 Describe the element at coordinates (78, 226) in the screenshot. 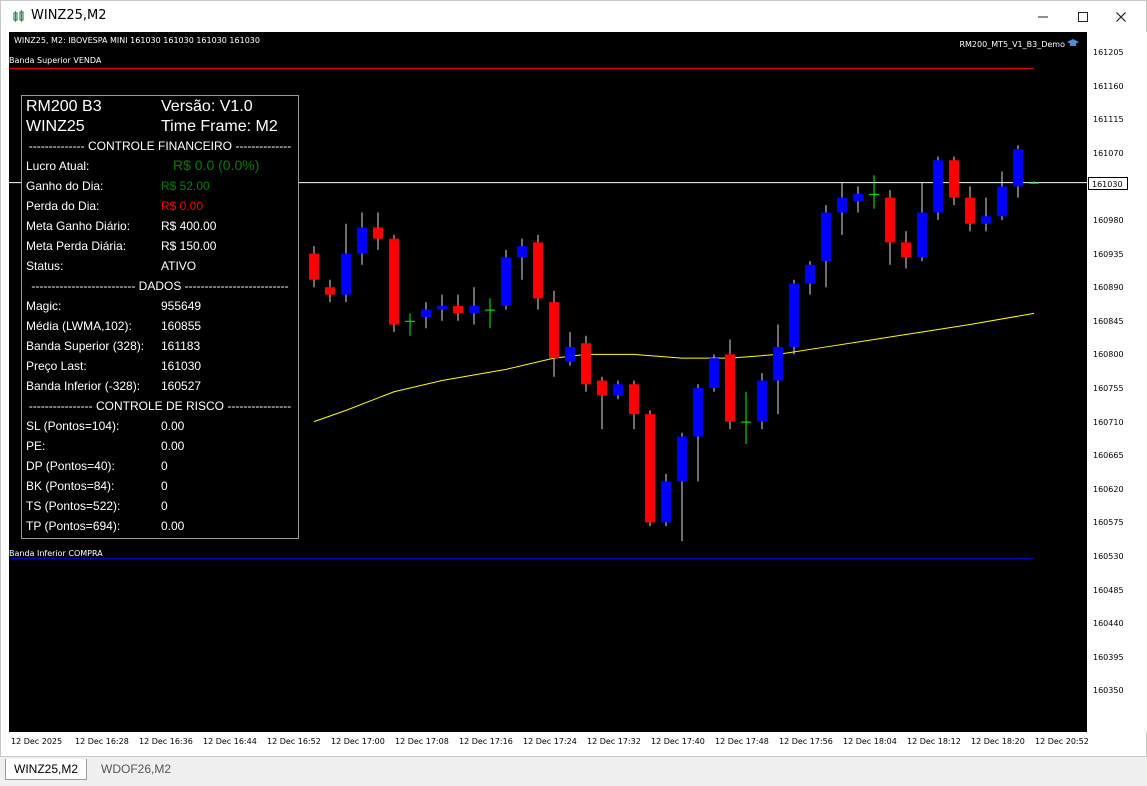

I see `row-label: Meta Ganho Diário:` at that location.